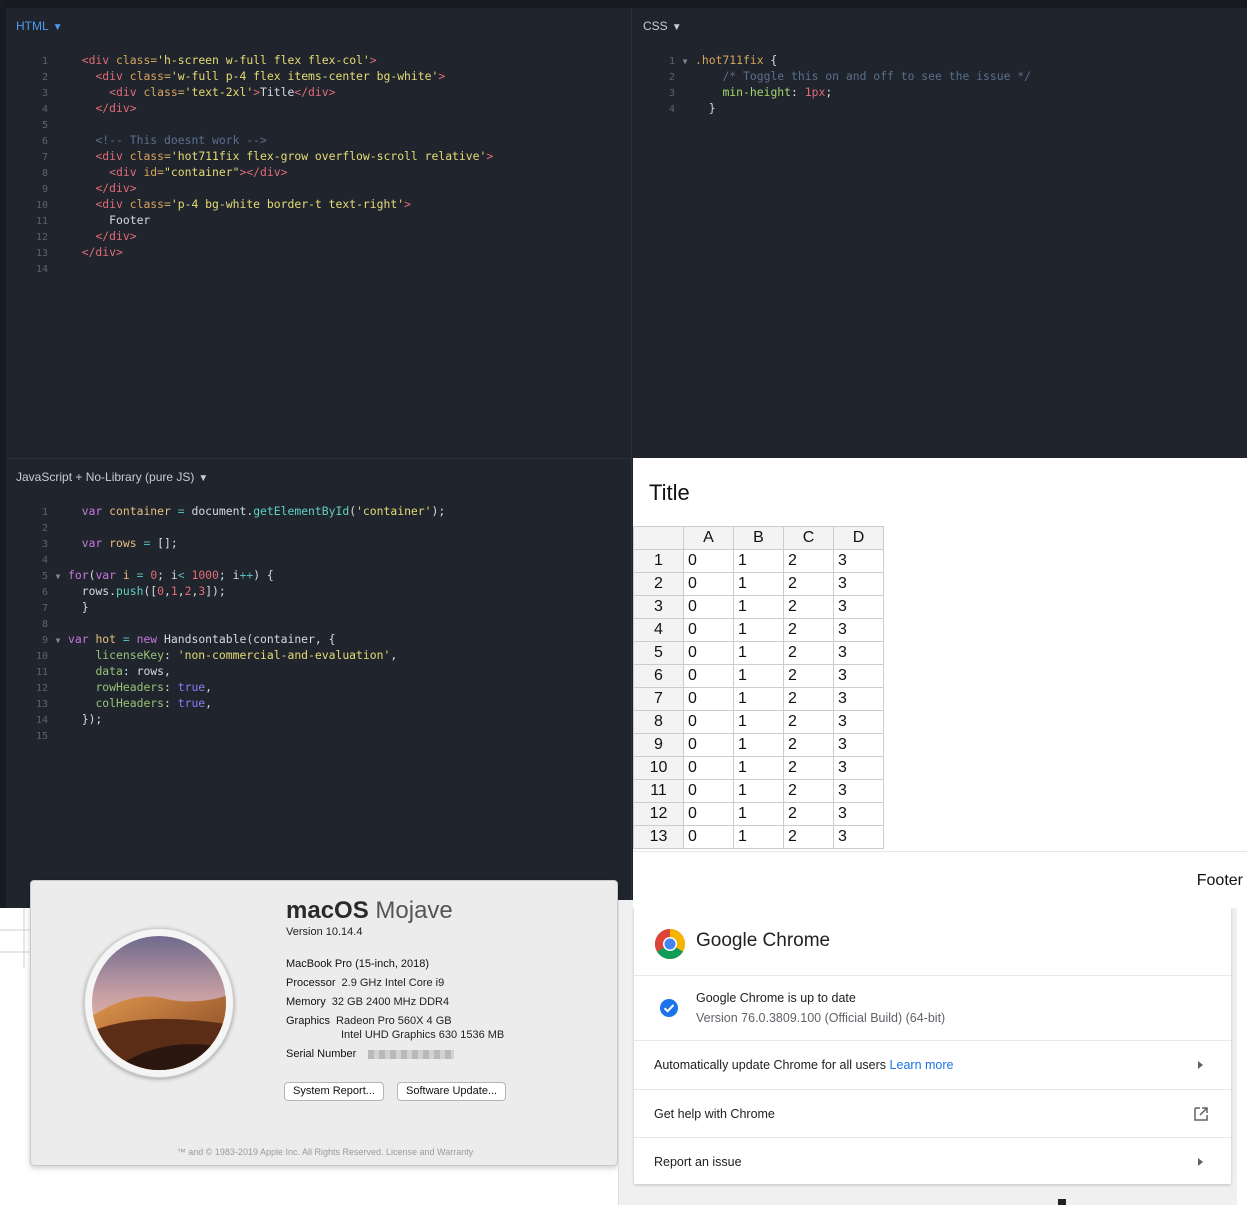 This screenshot has height=1205, width=1247. Describe the element at coordinates (658, 561) in the screenshot. I see `row-header: 1` at that location.